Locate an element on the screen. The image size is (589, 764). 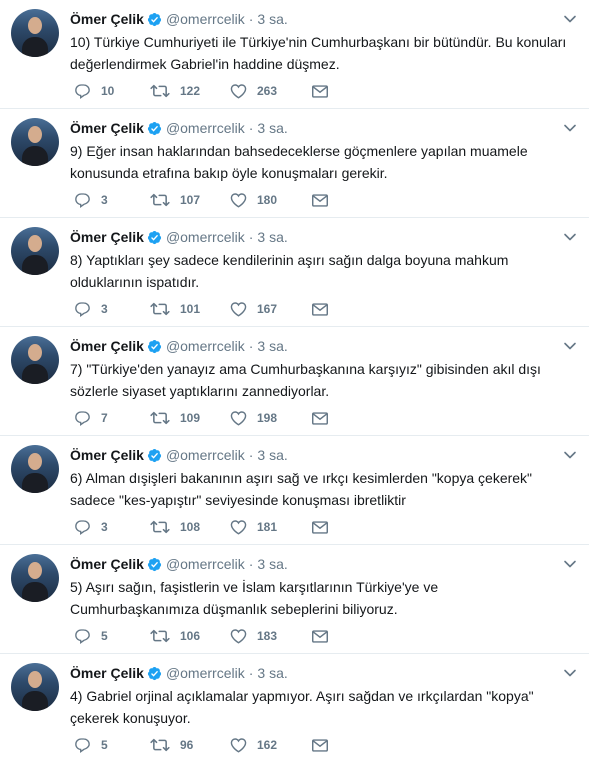
retweet-button: 107 is located at coordinates (190, 200).